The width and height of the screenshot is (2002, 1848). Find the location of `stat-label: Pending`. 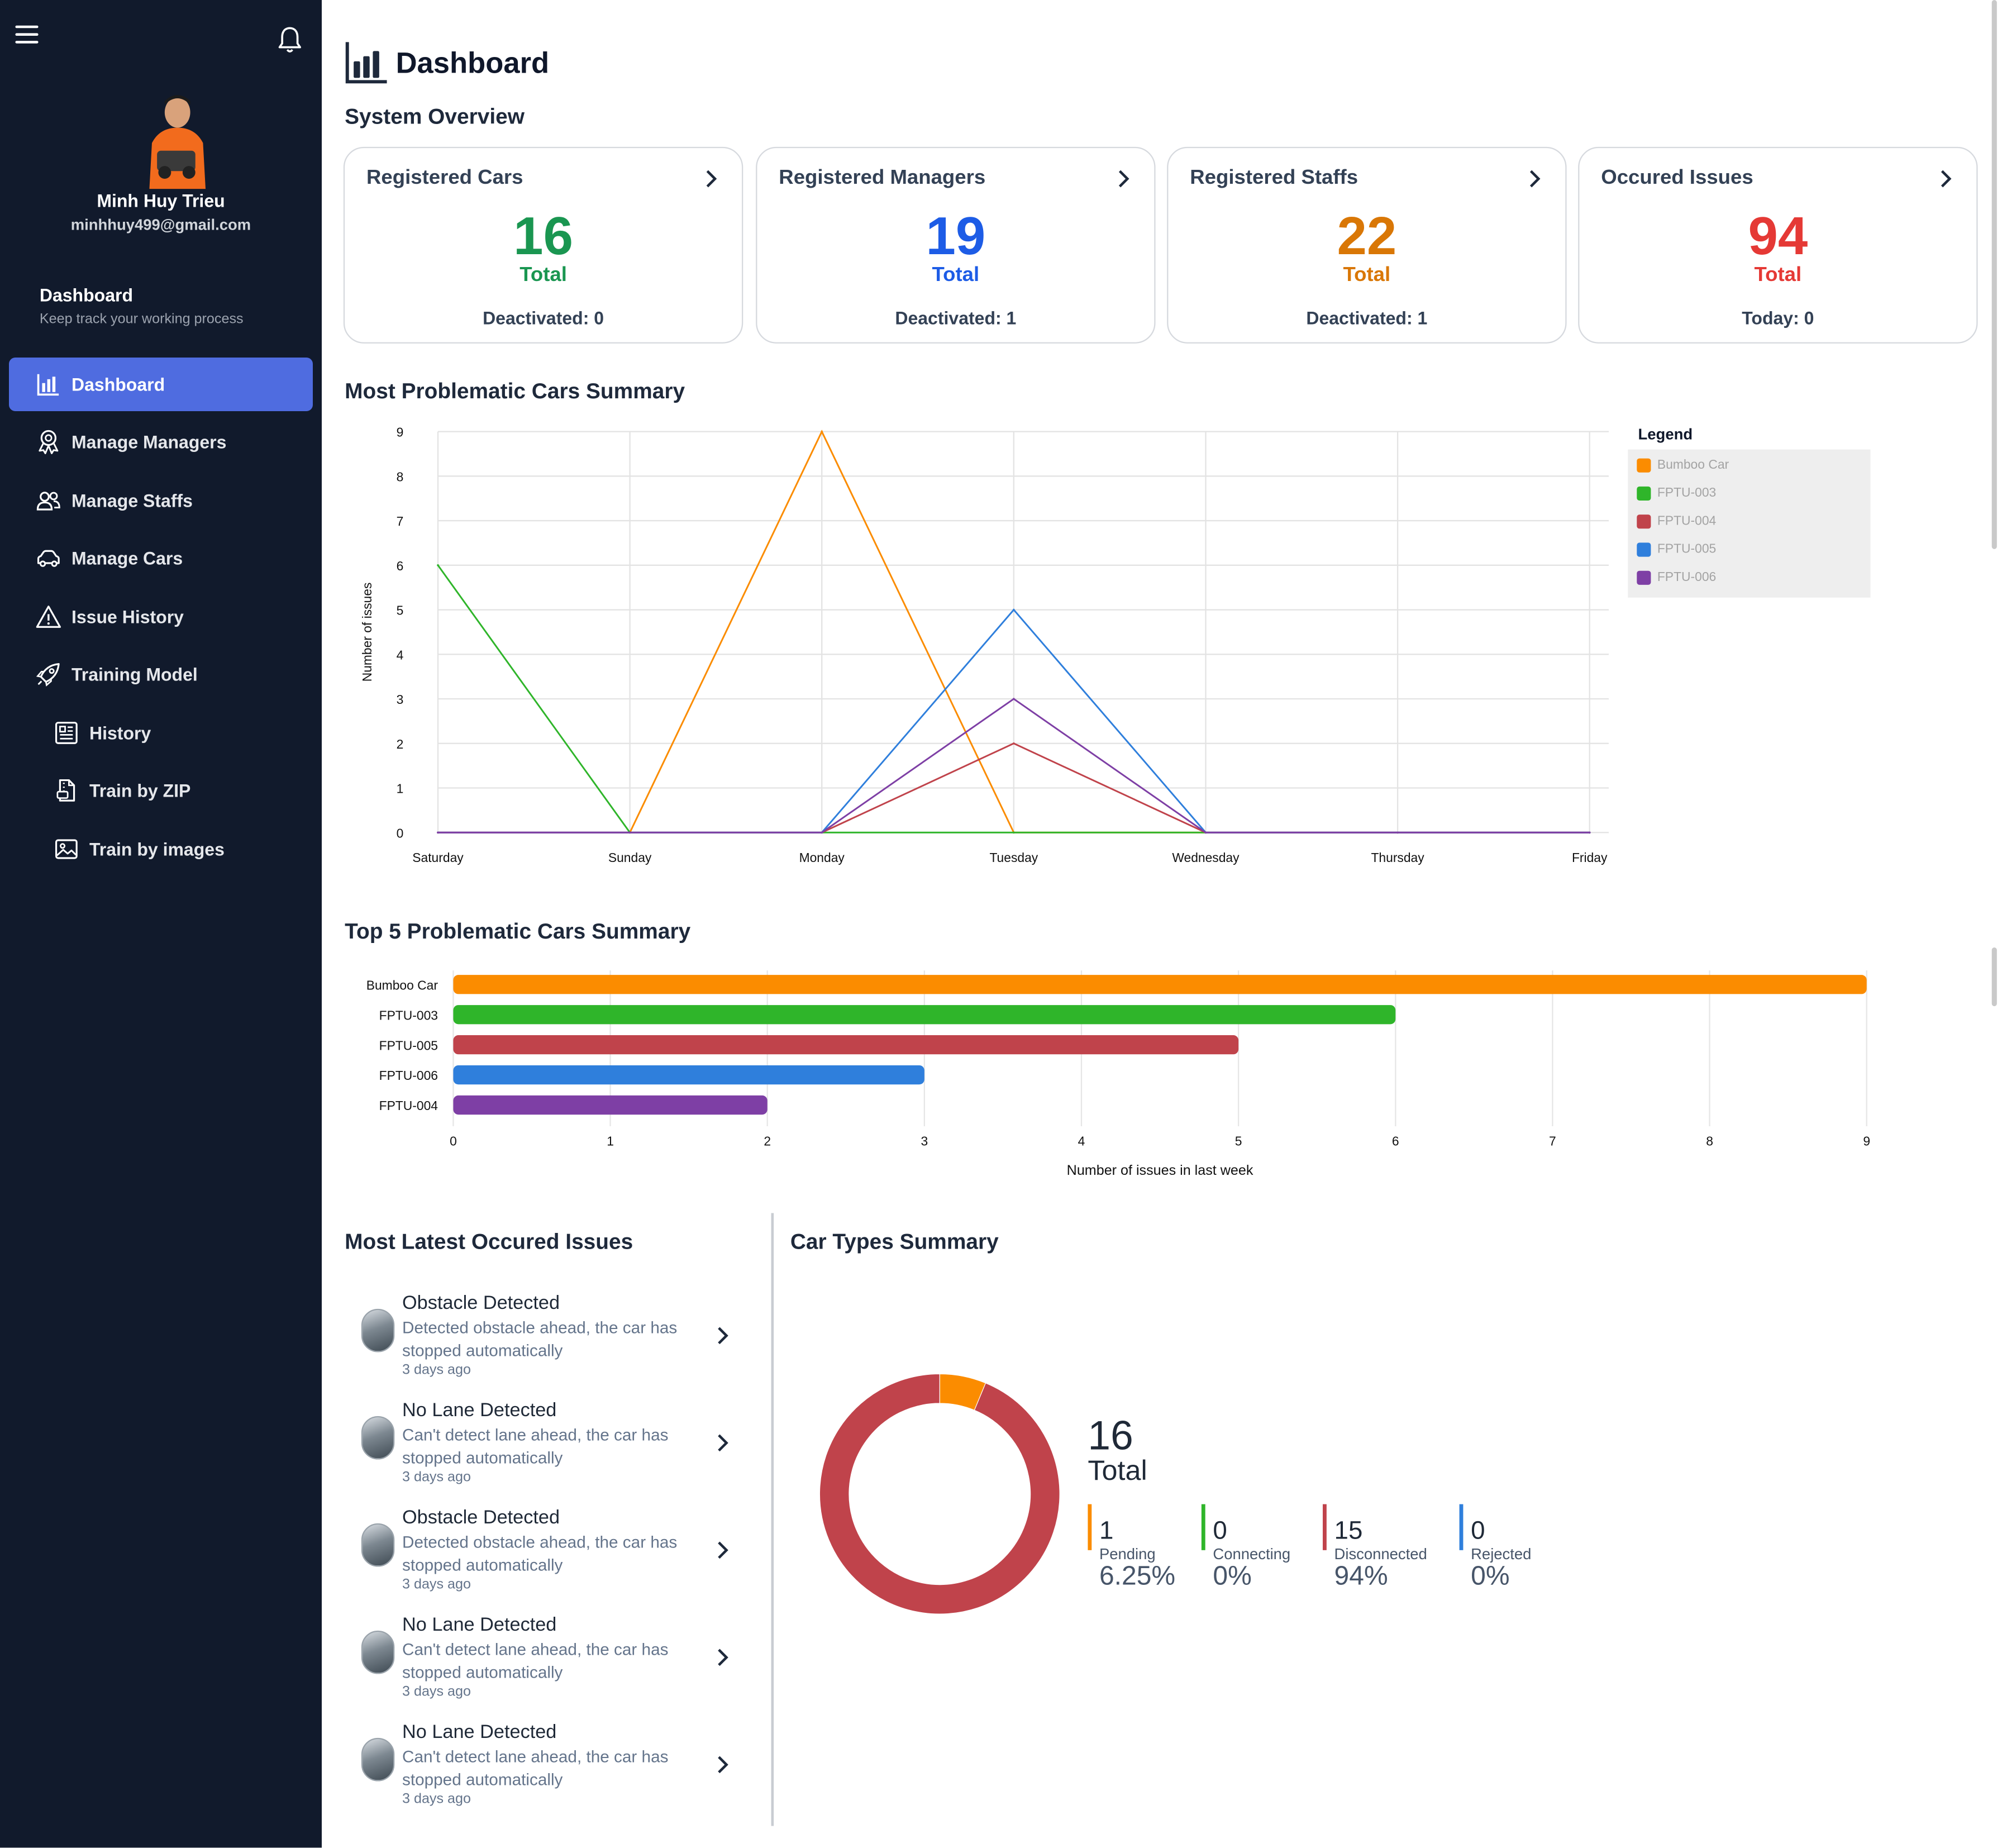

stat-label: Pending is located at coordinates (1127, 1554).